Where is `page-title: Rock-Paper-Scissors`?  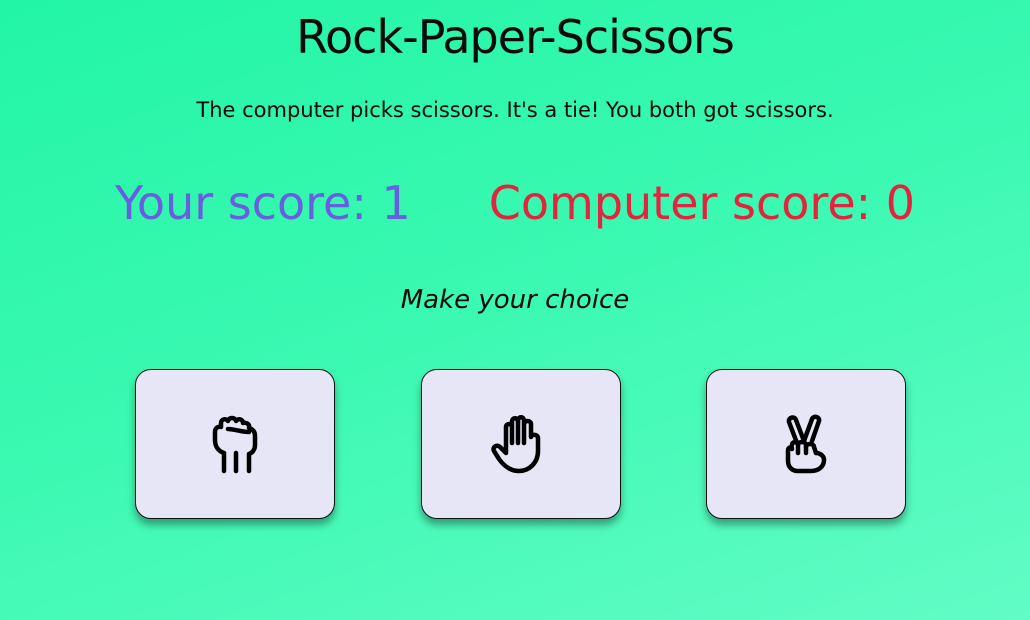 page-title: Rock-Paper-Scissors is located at coordinates (515, 37).